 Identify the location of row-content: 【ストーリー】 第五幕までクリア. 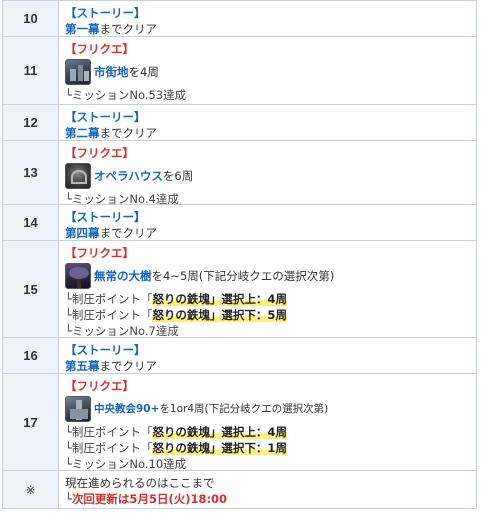
(267, 355).